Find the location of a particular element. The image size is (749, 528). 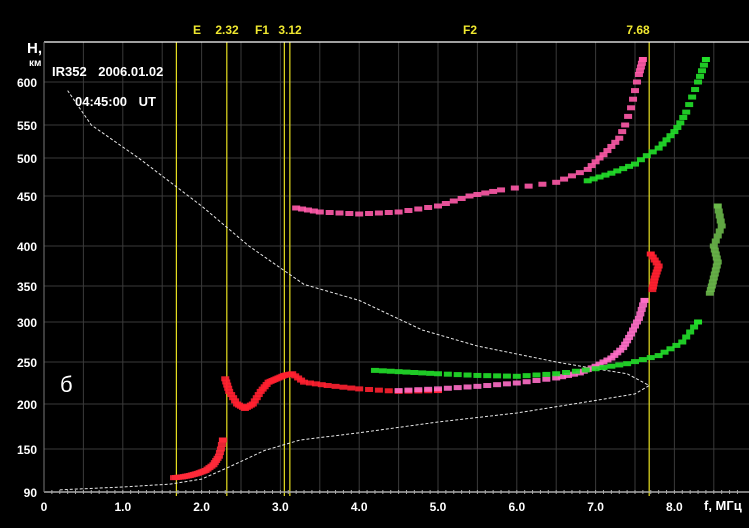

y-tick-label: 450 is located at coordinates (27, 197).